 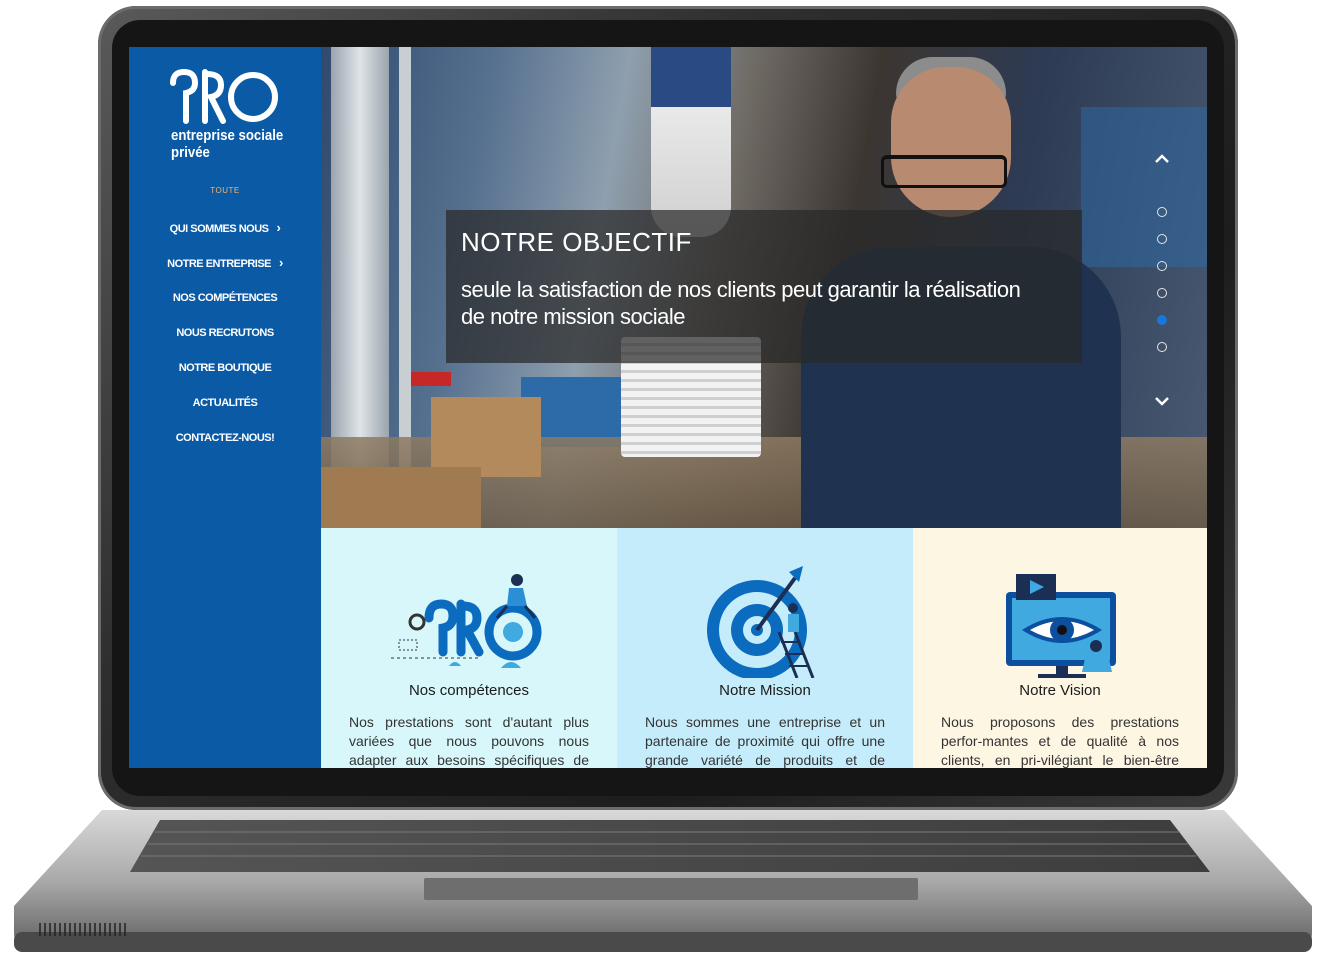 I want to click on eye-monitor-illustration-icon, so click(x=1061, y=626).